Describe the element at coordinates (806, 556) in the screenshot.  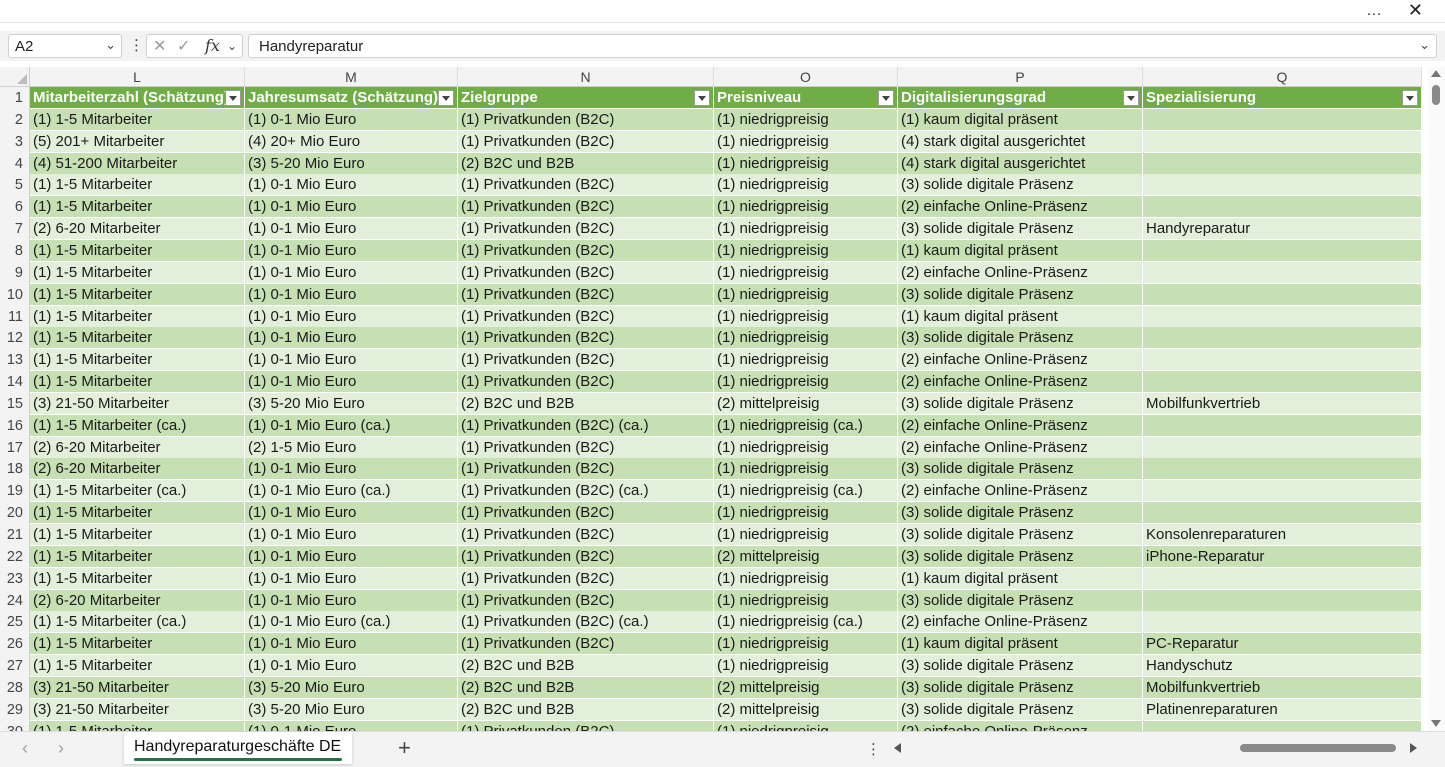
I see `table-cell: (2) mittelpreisig` at that location.